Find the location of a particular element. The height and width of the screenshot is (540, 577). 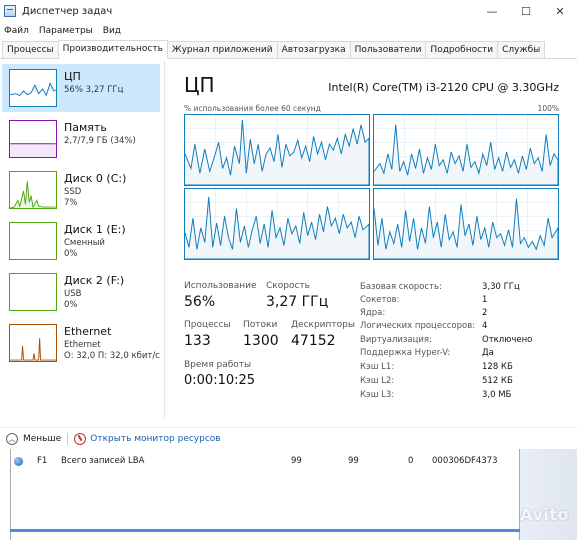

network-graph-icon is located at coordinates (33, 343).